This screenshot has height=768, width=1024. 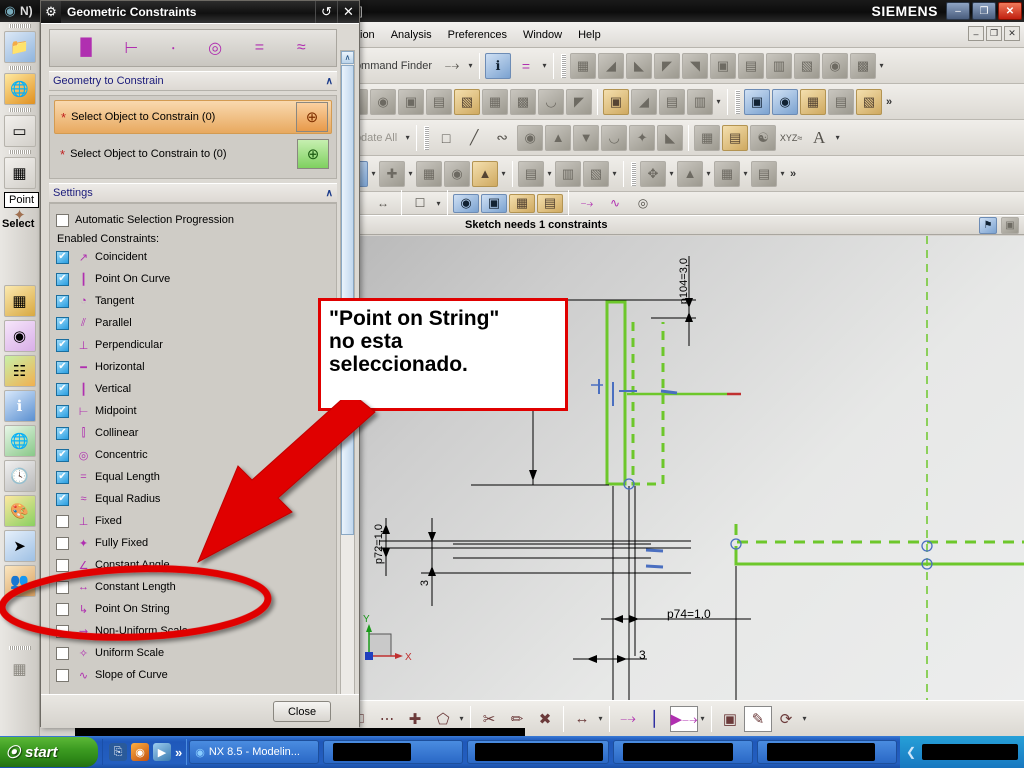 I want to click on sketch-dropdown-icon: ▾, so click(x=373, y=173).